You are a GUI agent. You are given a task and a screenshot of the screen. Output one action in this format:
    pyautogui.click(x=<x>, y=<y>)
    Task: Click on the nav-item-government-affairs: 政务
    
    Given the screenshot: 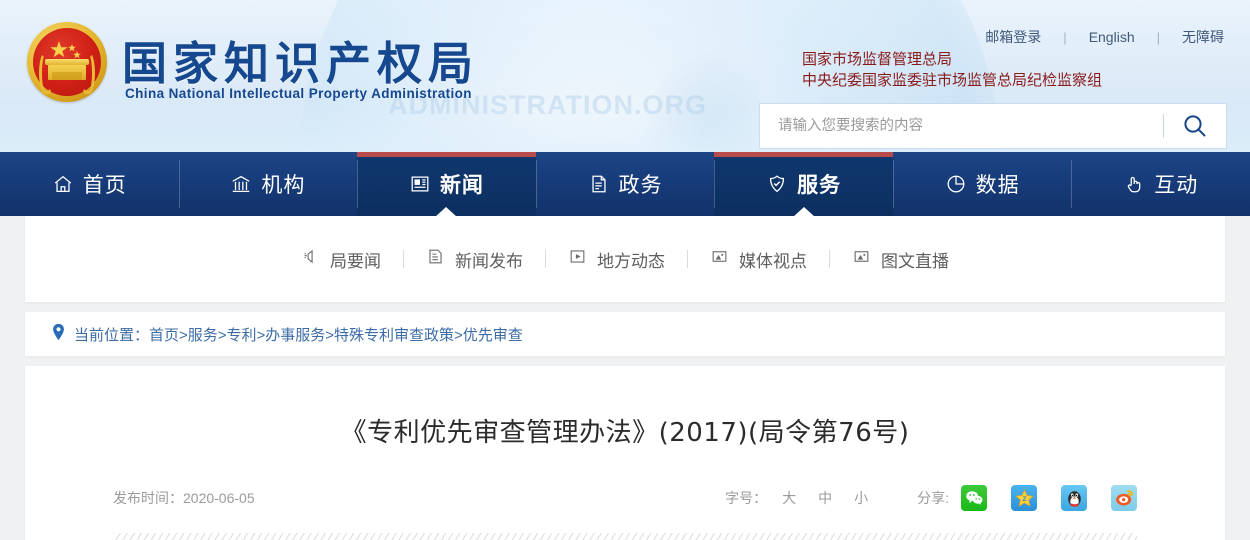 What is the action you would take?
    pyautogui.click(x=625, y=184)
    